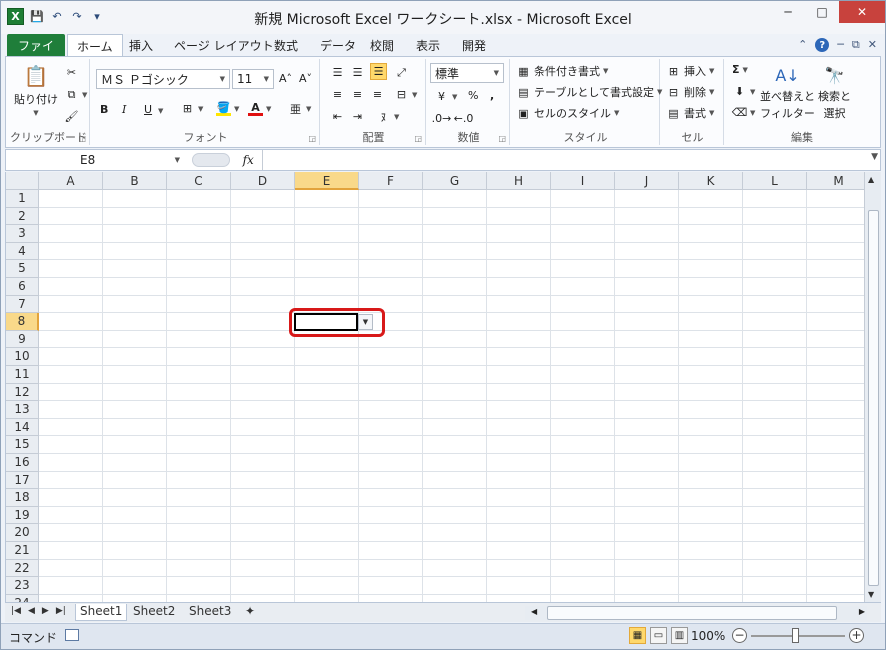  I want to click on conditional-formatting-button: ▦ 条件付き書式 ▼, so click(562, 71).